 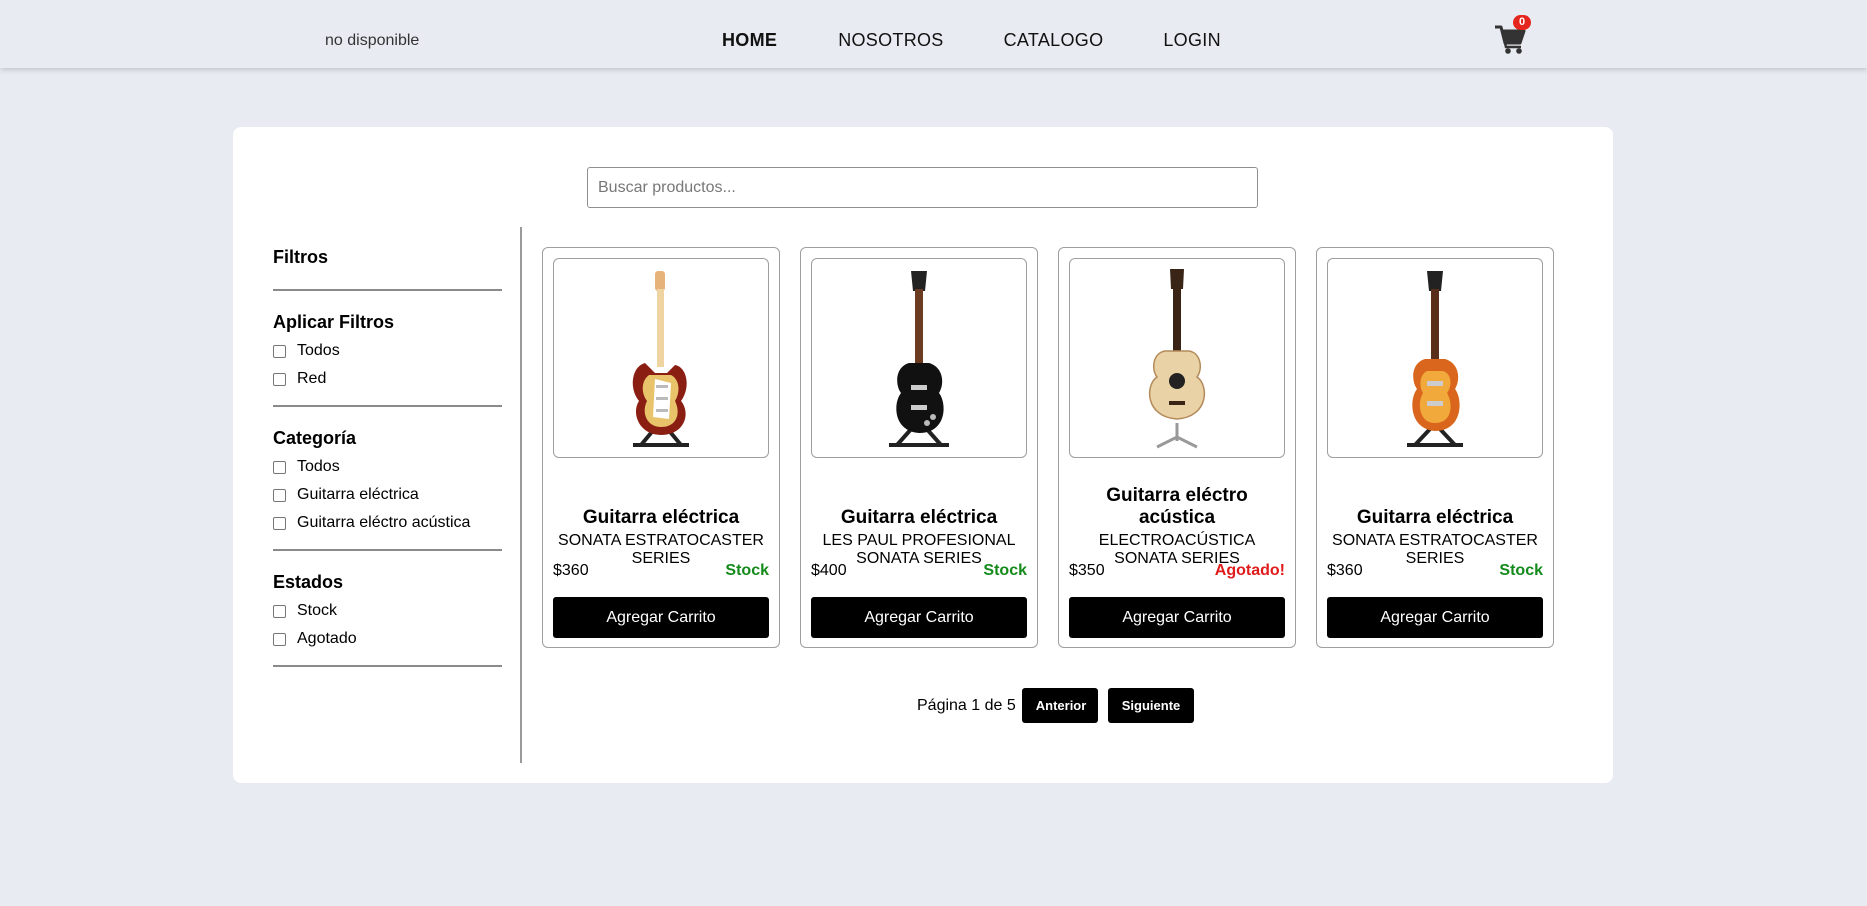 I want to click on nav-nosotros: NOSOTROS, so click(x=890, y=40).